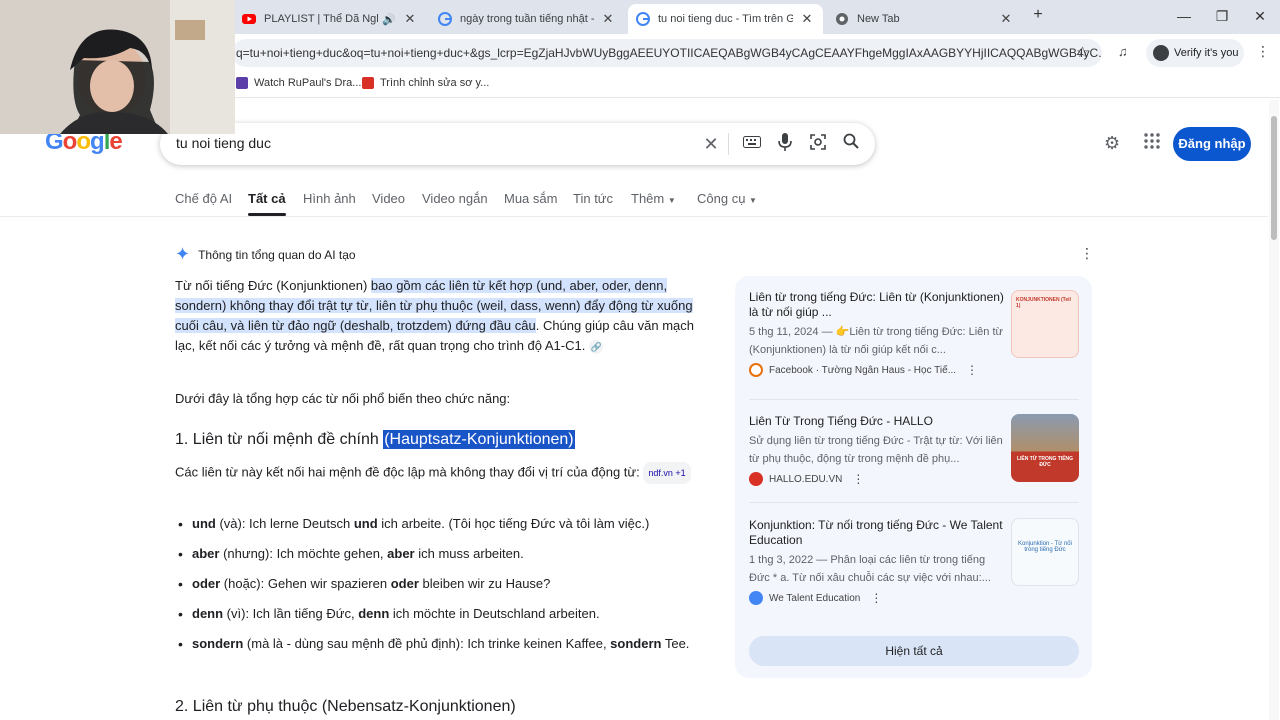 The height and width of the screenshot is (720, 1280). Describe the element at coordinates (455, 198) in the screenshot. I see `tab-short-video: Video ngắn` at that location.